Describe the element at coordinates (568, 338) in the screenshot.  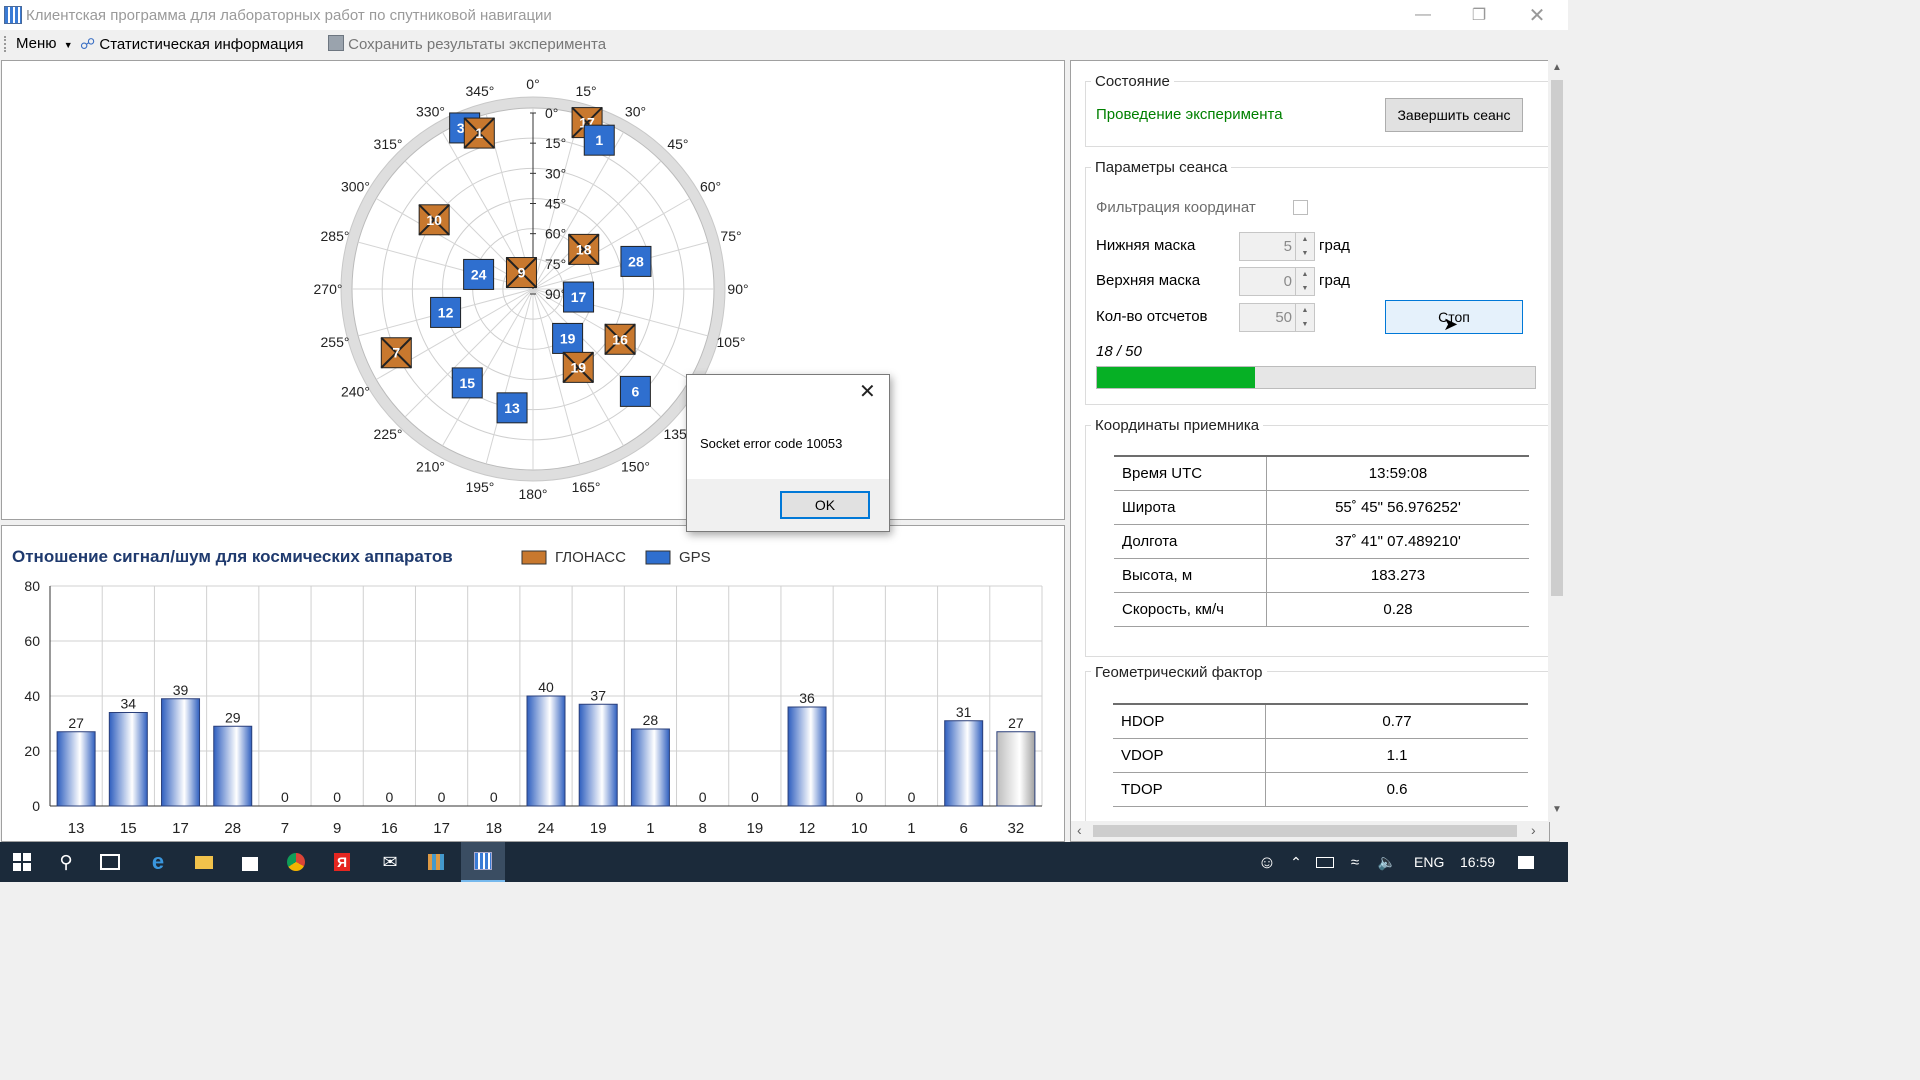
I see `gps-satellite: 19` at that location.